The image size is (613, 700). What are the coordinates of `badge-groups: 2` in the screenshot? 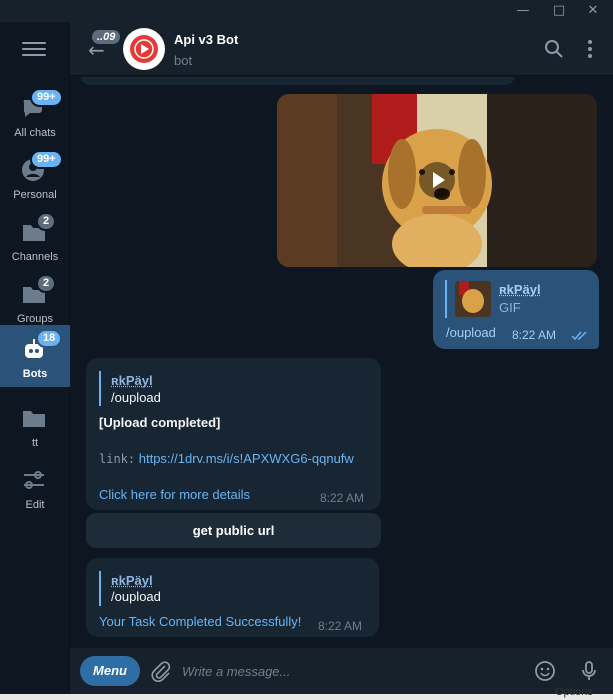 It's located at (46, 283).